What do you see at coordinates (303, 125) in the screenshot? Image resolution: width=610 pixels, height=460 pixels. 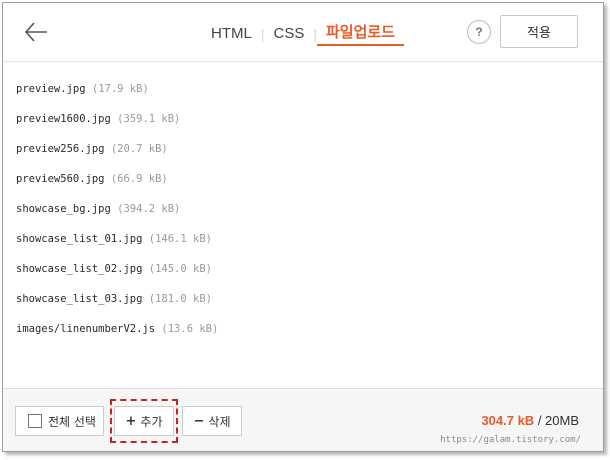 I see `file-list-item: preview1600.jpg (359.1 kB)` at bounding box center [303, 125].